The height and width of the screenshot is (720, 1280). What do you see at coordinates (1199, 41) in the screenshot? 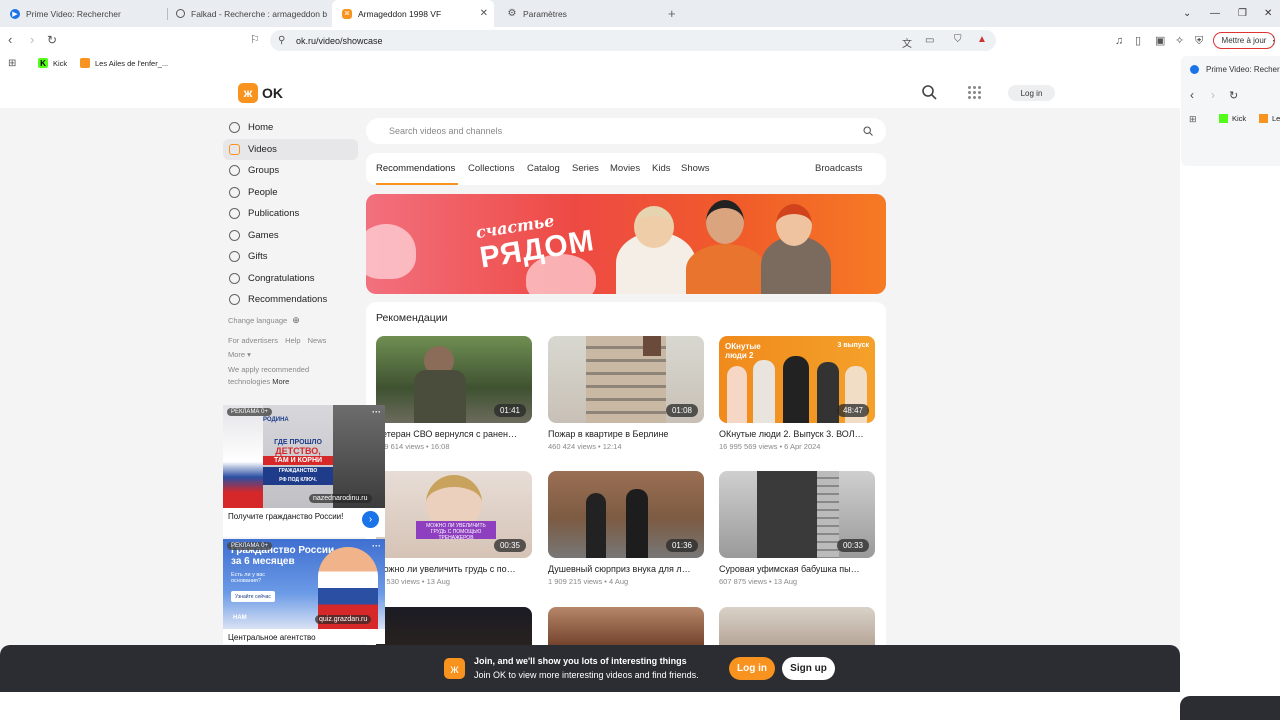
I see `vpn-icon: ⛨` at bounding box center [1199, 41].